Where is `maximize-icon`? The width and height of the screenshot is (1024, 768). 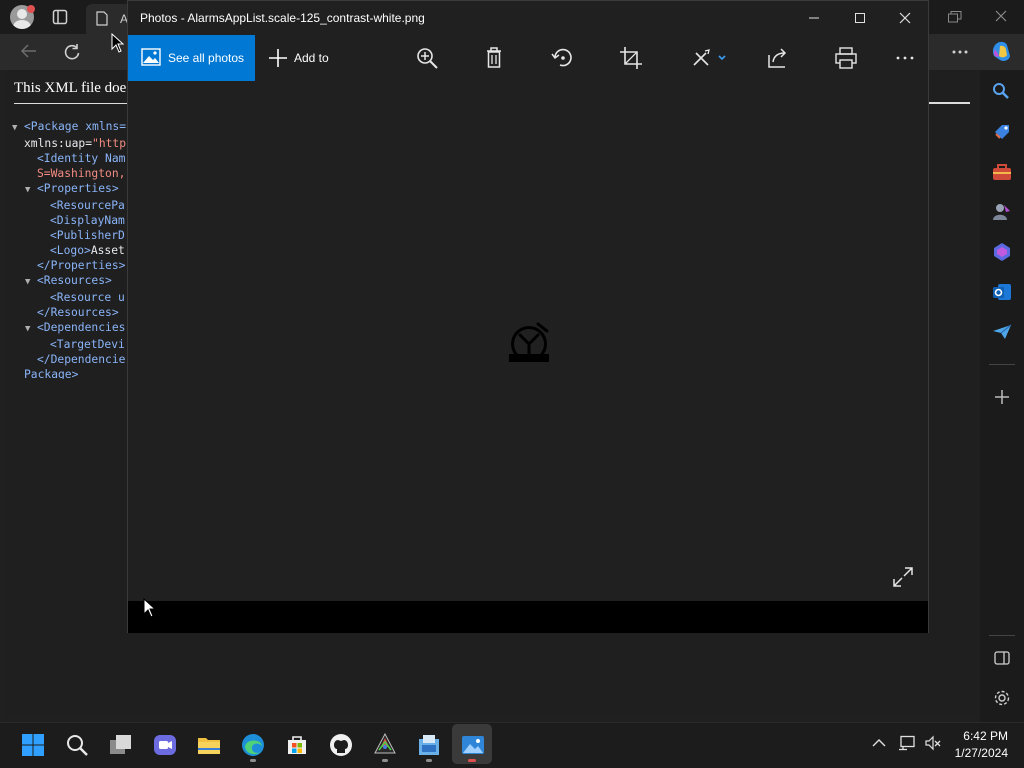 maximize-icon is located at coordinates (860, 18).